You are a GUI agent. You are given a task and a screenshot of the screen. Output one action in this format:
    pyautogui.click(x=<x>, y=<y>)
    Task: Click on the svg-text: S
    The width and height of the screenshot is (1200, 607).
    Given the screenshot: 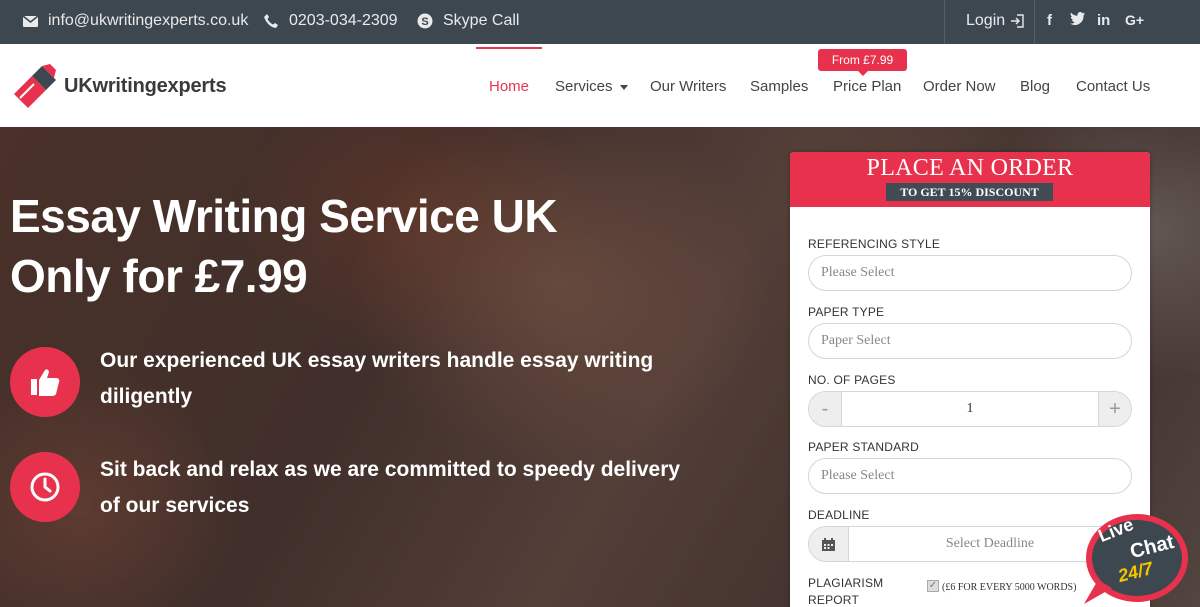 What is the action you would take?
    pyautogui.click(x=424, y=22)
    